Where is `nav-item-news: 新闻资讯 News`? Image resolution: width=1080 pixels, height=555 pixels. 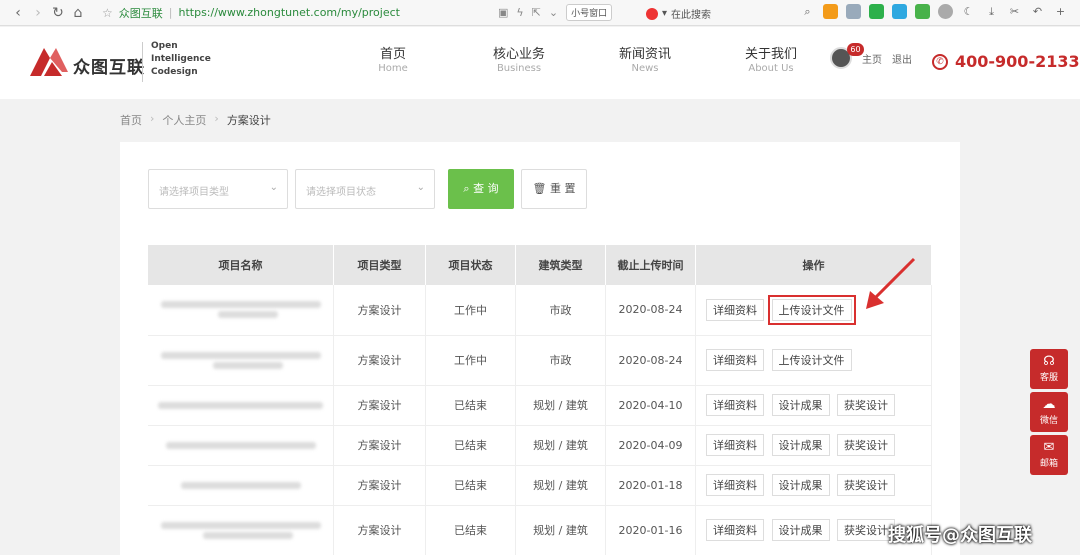
nav-item-news: 新闻资讯 News is located at coordinates (645, 61).